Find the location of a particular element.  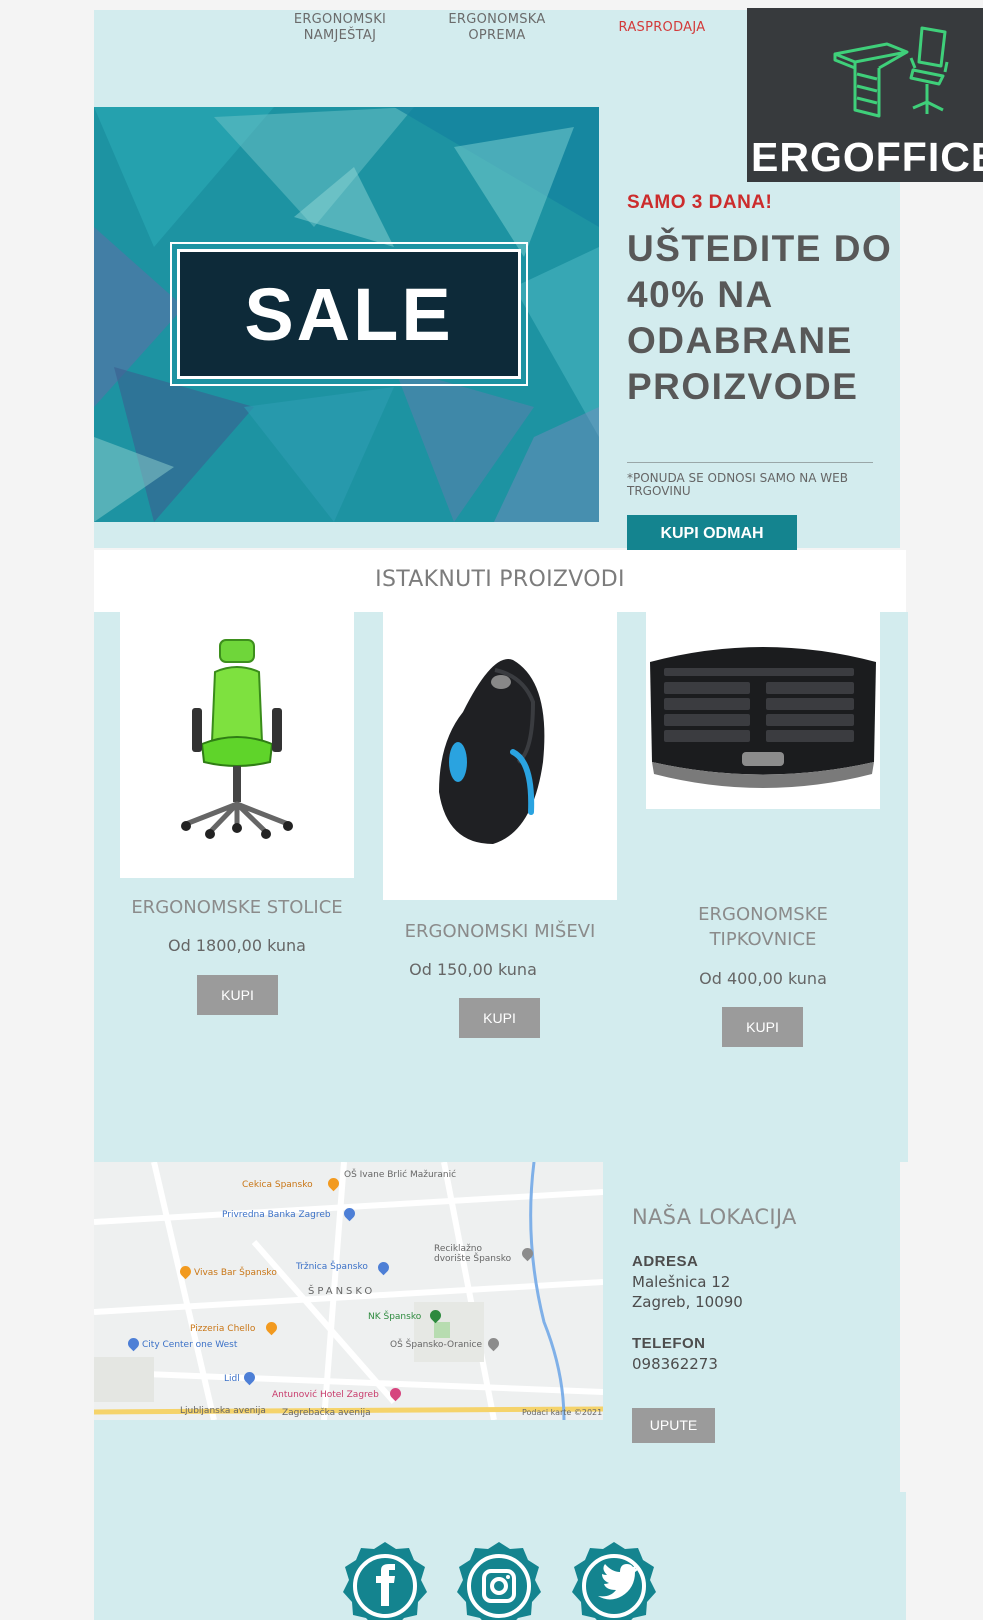

location-title: NAŠA LOKACIJA is located at coordinates (714, 1217).